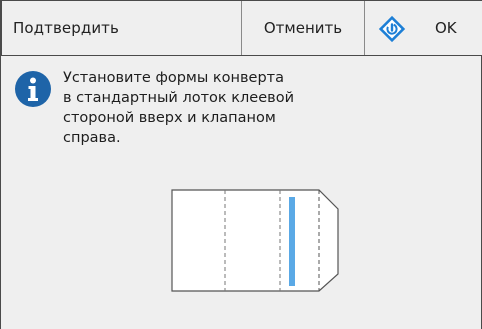  What do you see at coordinates (392, 29) in the screenshot?
I see `start-diamond-icon` at bounding box center [392, 29].